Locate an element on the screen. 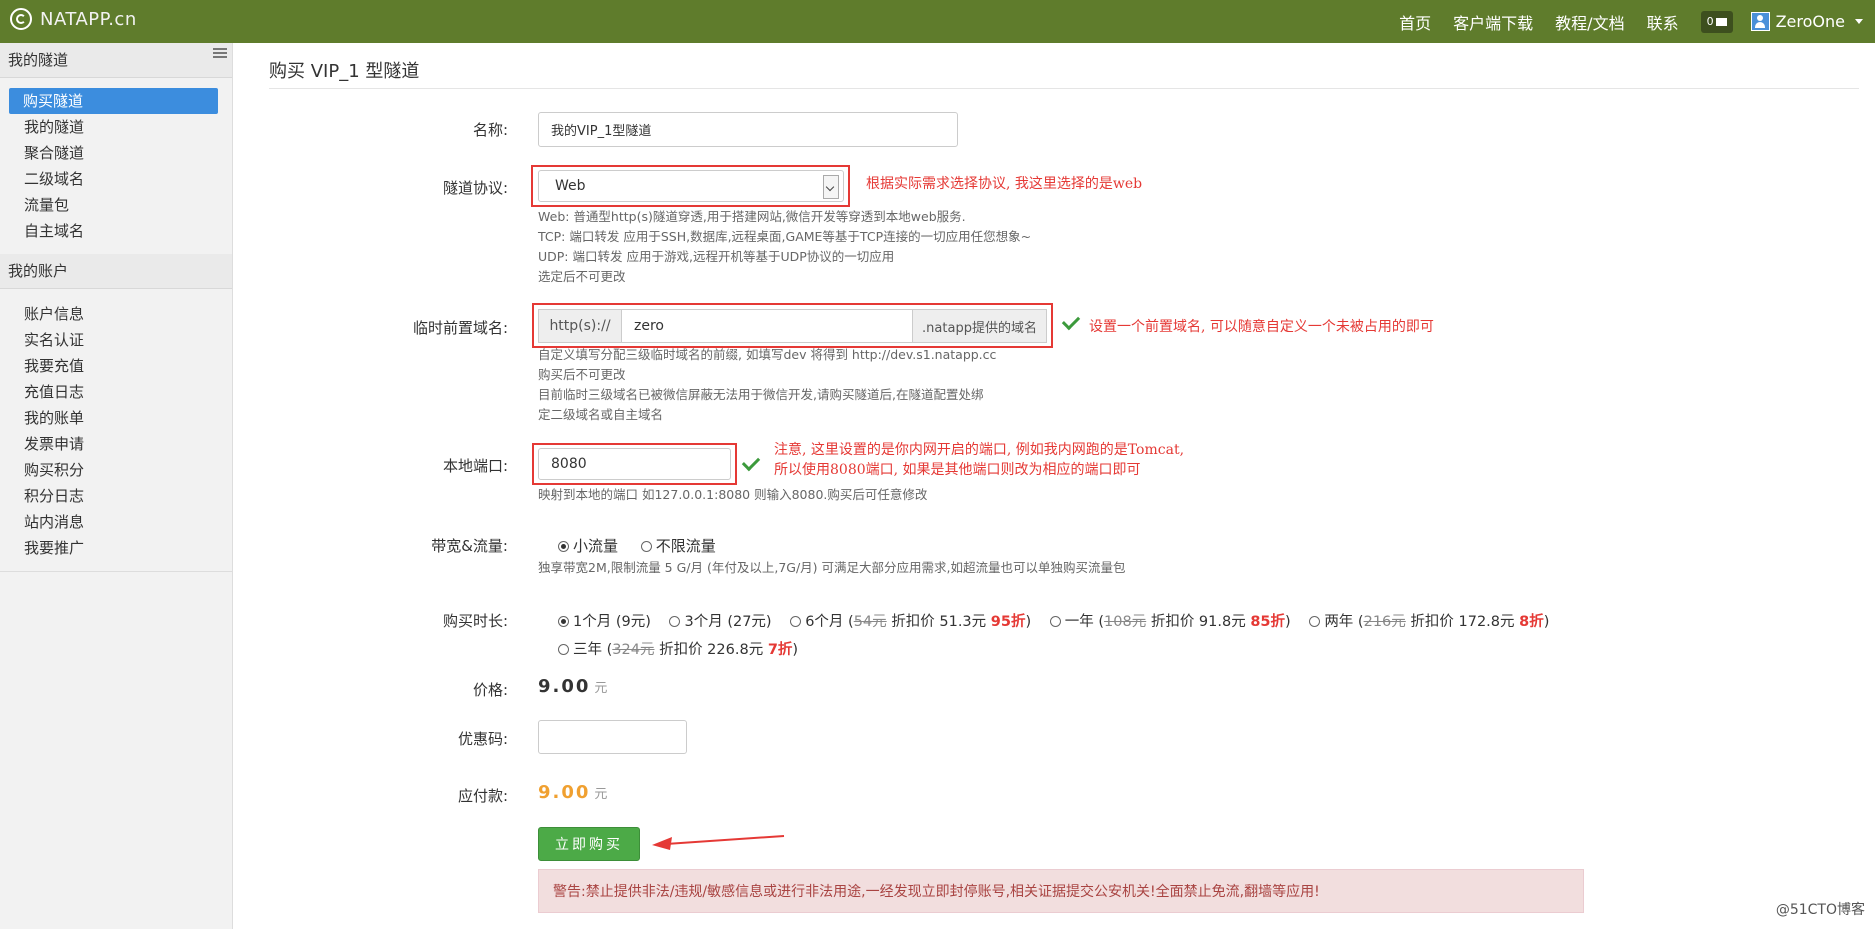 Image resolution: width=1875 pixels, height=929 pixels. messages-button: 0 is located at coordinates (1716, 21).